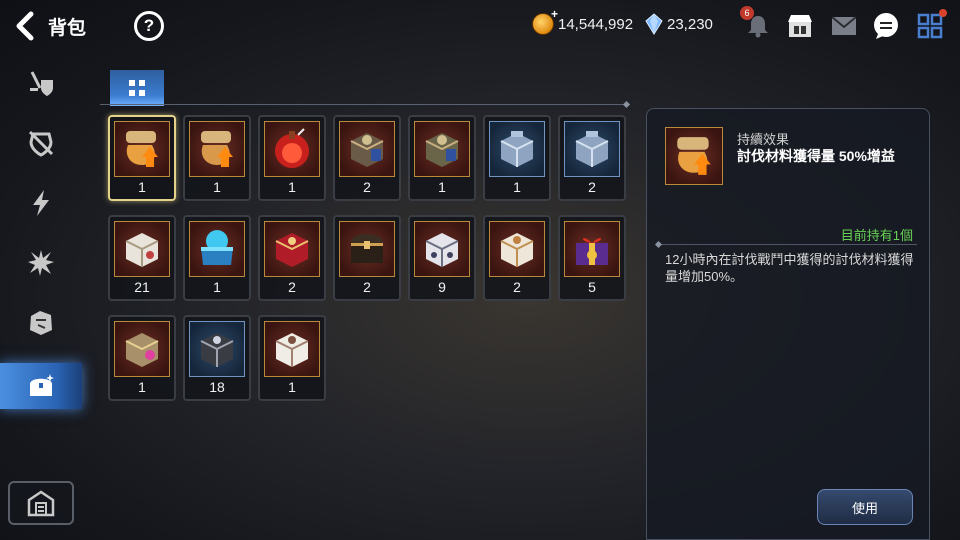 This screenshot has width=960, height=540. I want to click on category-sidebar, so click(41, 296).